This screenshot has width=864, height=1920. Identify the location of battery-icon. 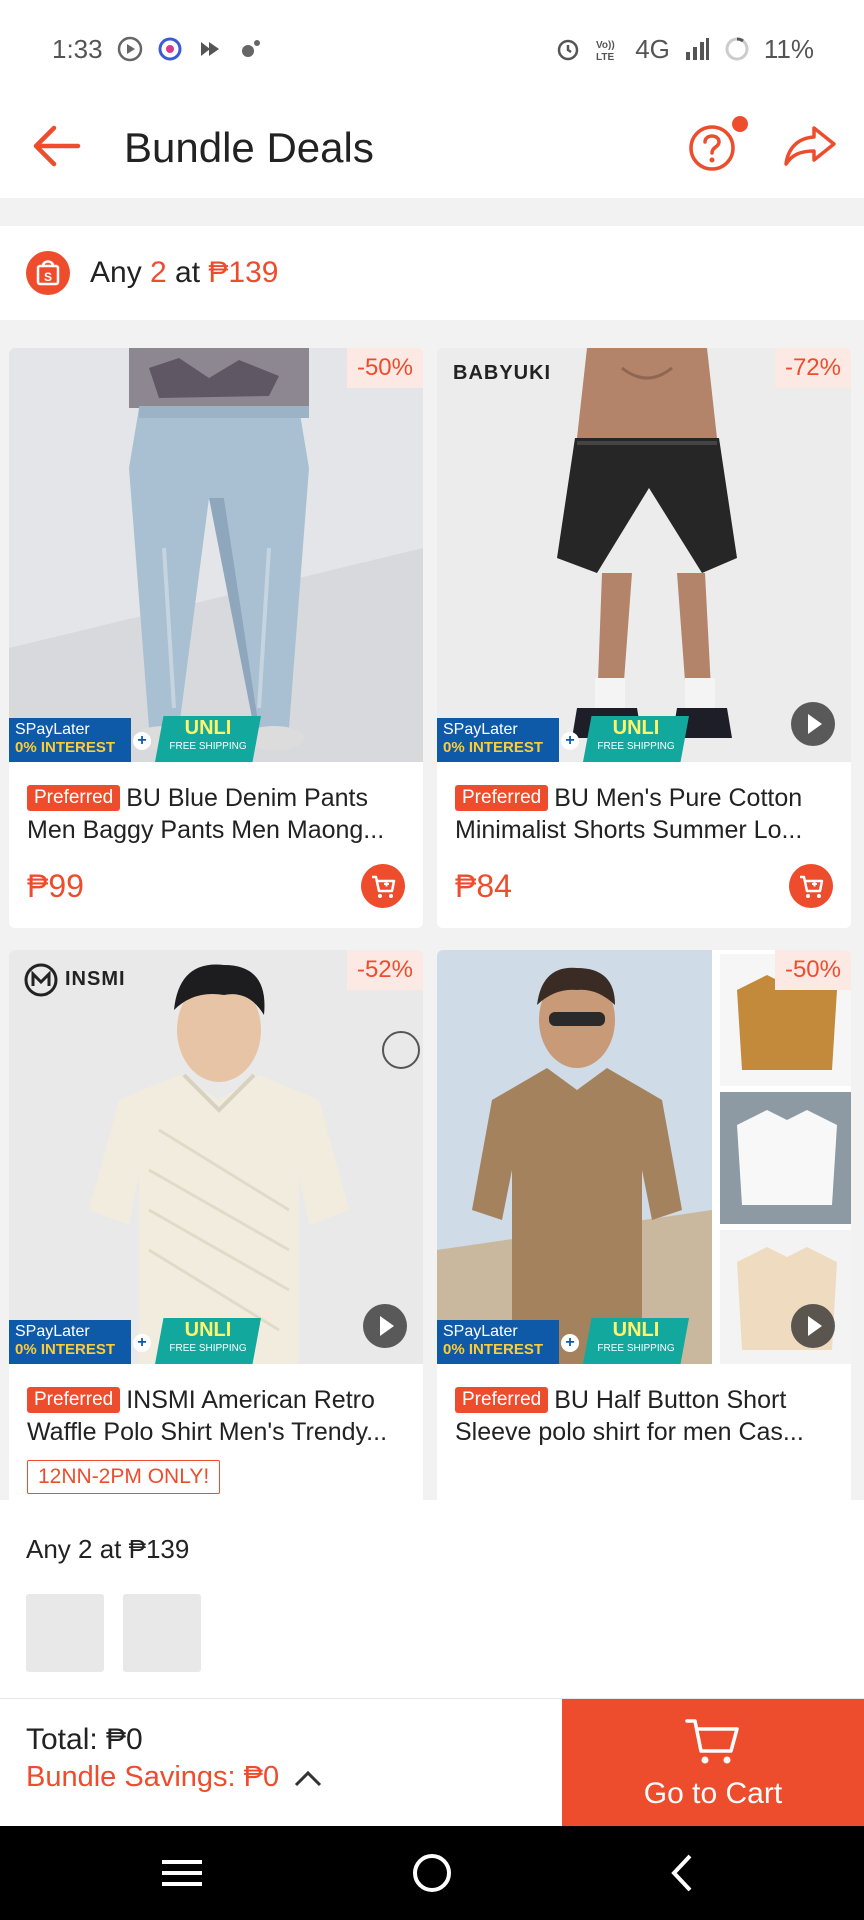
(737, 49).